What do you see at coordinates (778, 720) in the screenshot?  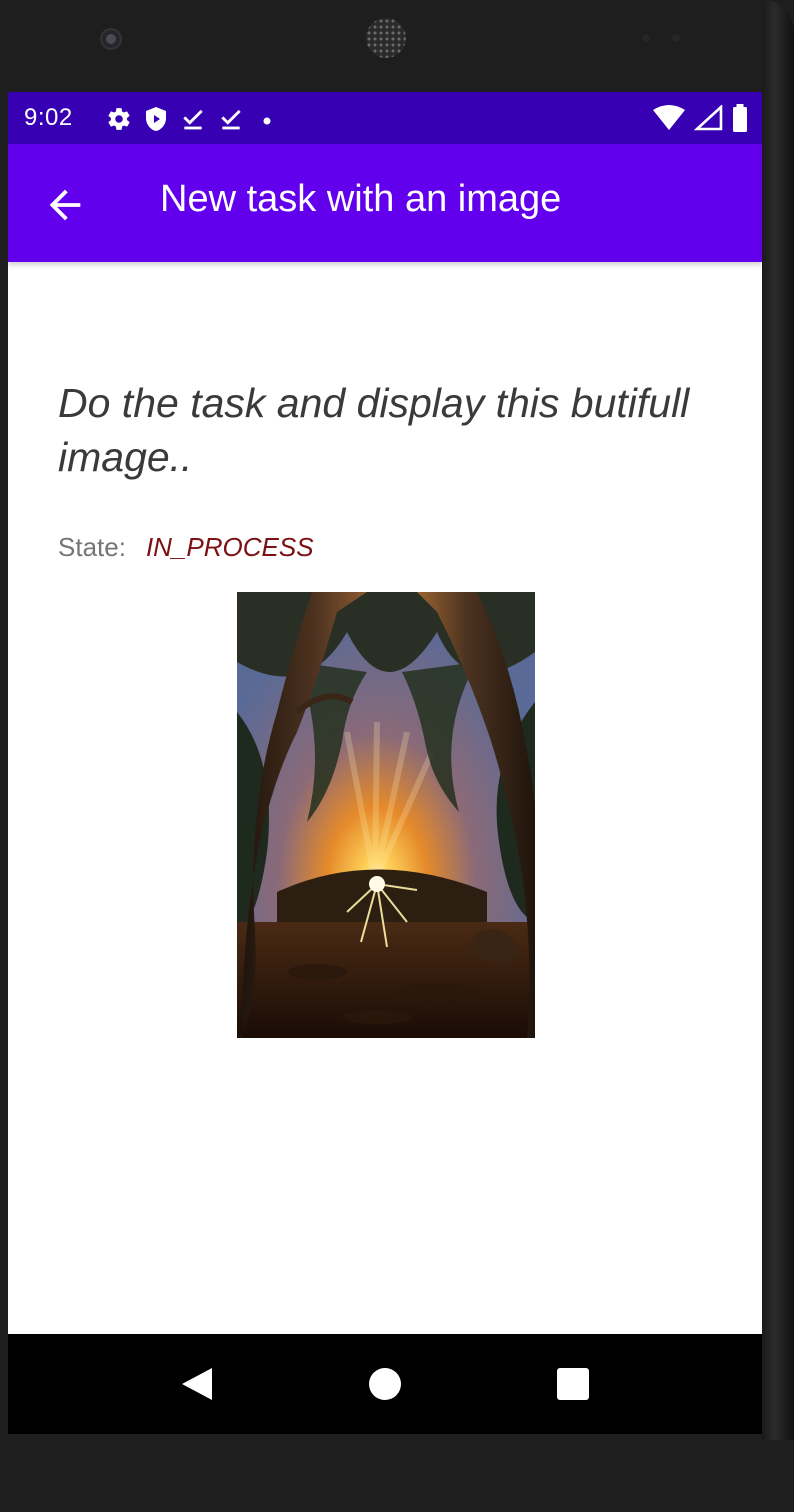 I see `device-side-edge` at bounding box center [778, 720].